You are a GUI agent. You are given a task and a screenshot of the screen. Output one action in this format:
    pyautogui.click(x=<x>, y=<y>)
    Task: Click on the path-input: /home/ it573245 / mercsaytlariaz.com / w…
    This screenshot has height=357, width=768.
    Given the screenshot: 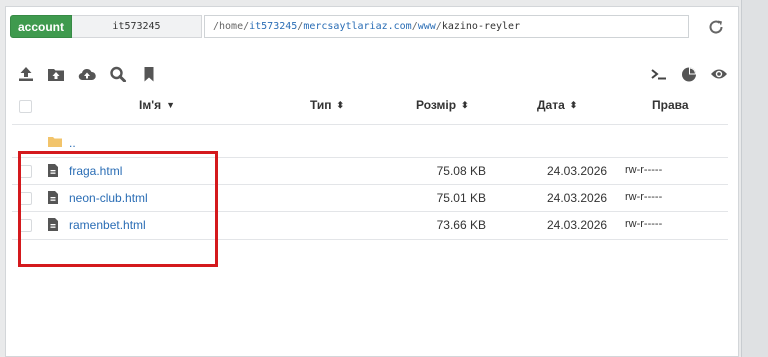 What is the action you would take?
    pyautogui.click(x=446, y=26)
    